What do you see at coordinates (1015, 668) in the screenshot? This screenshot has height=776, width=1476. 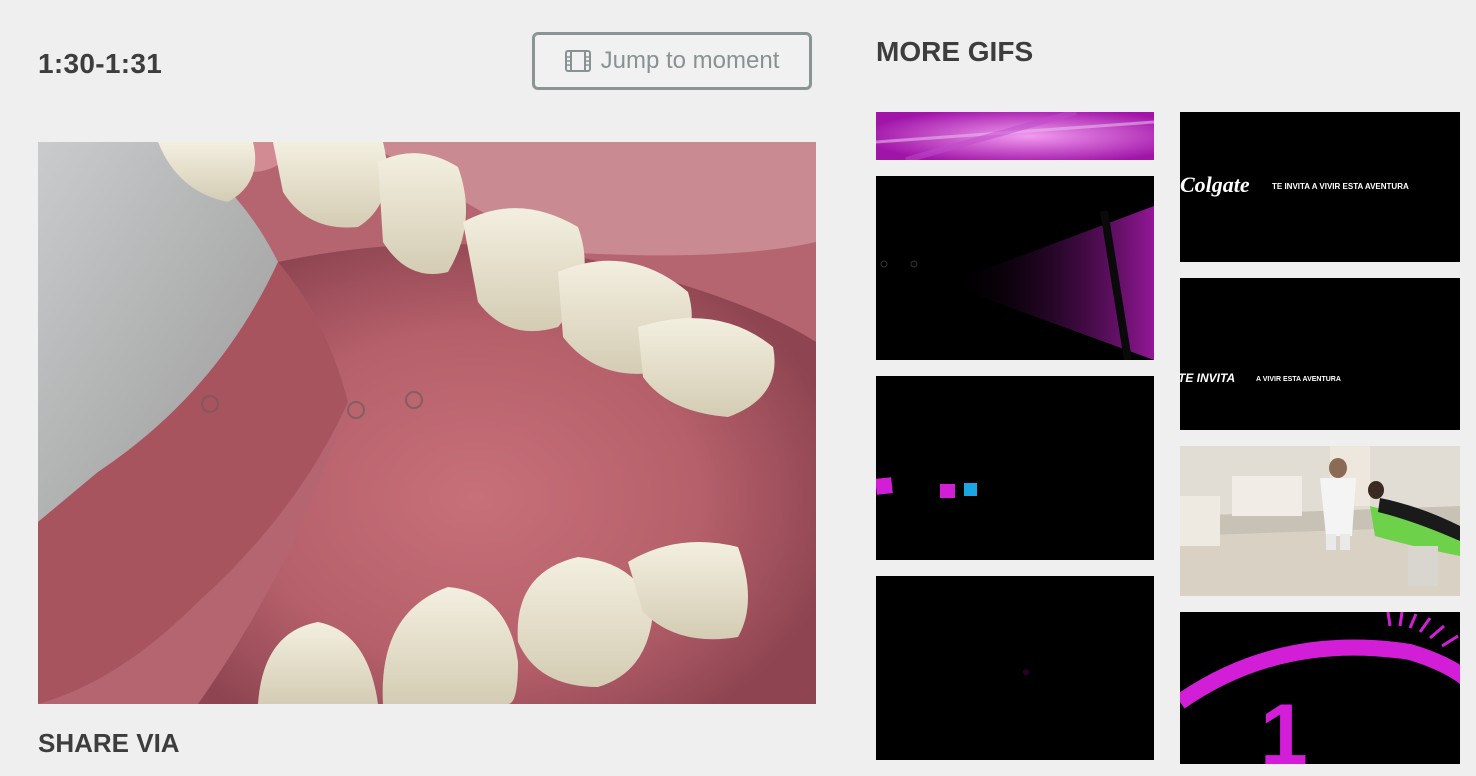 I see `gif-thumbnail-dark` at bounding box center [1015, 668].